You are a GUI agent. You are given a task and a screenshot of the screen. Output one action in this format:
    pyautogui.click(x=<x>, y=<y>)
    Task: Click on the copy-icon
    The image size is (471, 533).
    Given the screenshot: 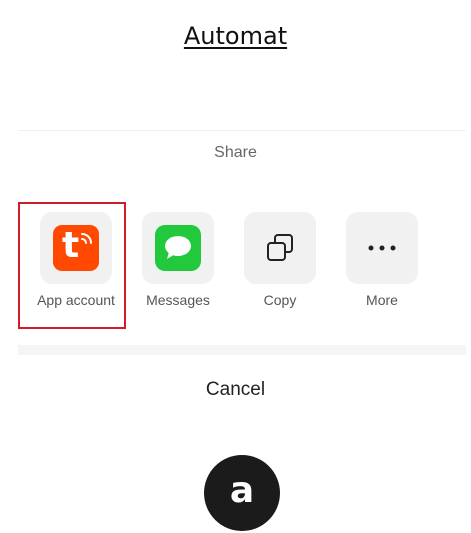 What is the action you would take?
    pyautogui.click(x=280, y=247)
    